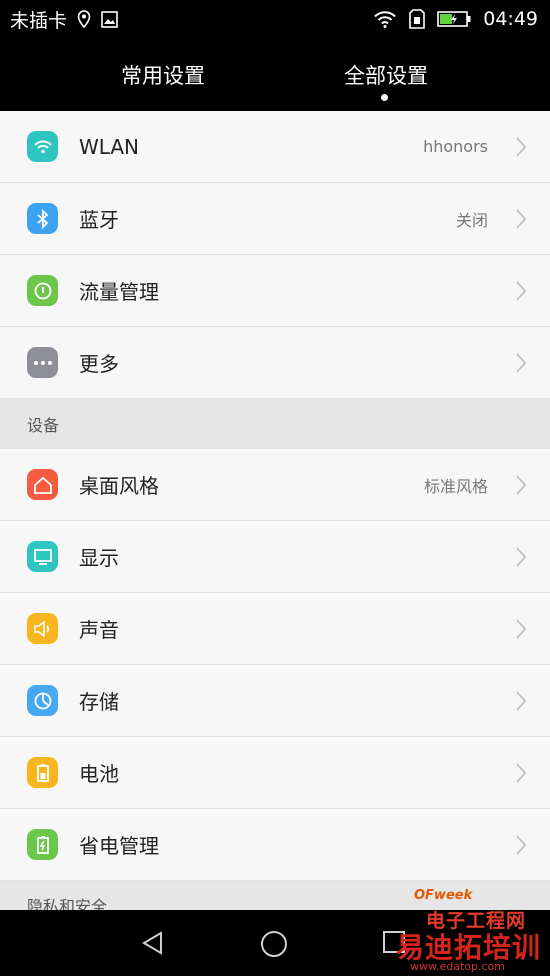  I want to click on settings-row-bluetooth: 蓝牙 关闭, so click(275, 219).